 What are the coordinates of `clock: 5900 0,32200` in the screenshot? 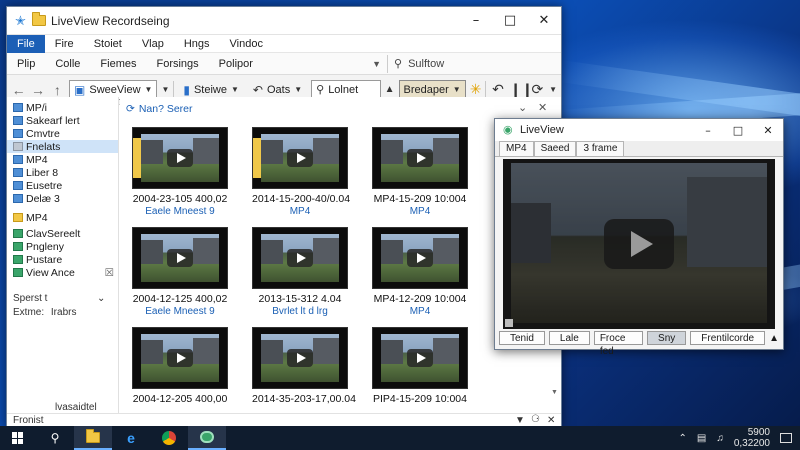 It's located at (752, 438).